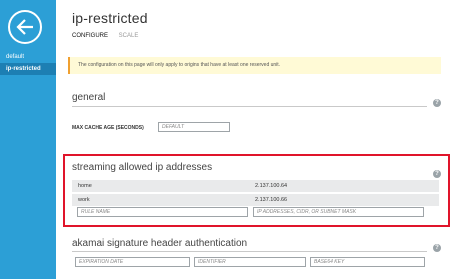 The image size is (474, 279). What do you see at coordinates (194, 127) in the screenshot?
I see `max-cache-age-input: DEFAULT` at bounding box center [194, 127].